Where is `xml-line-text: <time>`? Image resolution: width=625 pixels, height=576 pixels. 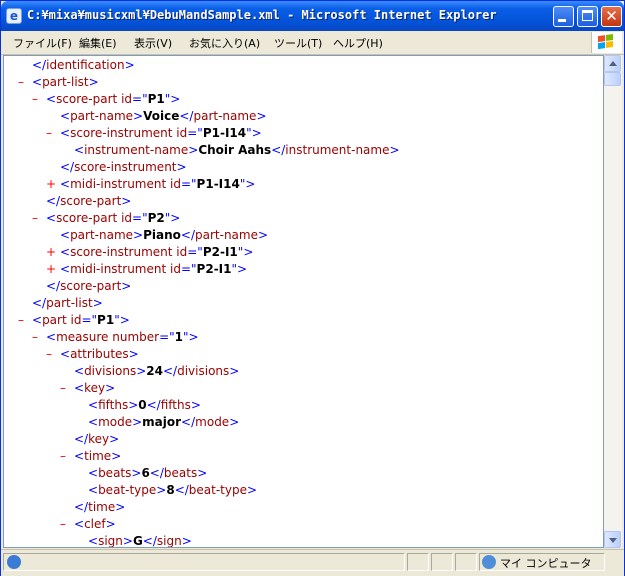 xml-line-text: <time> is located at coordinates (98, 456).